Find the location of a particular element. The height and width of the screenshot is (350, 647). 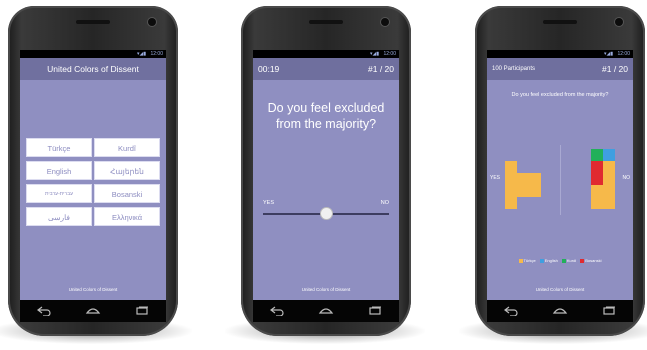

legend-item: English is located at coordinates (548, 260).